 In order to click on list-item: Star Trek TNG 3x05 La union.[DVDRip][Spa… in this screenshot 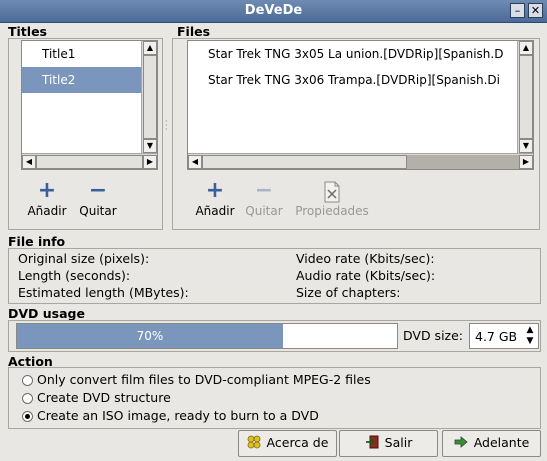, I will do `click(360, 54)`.